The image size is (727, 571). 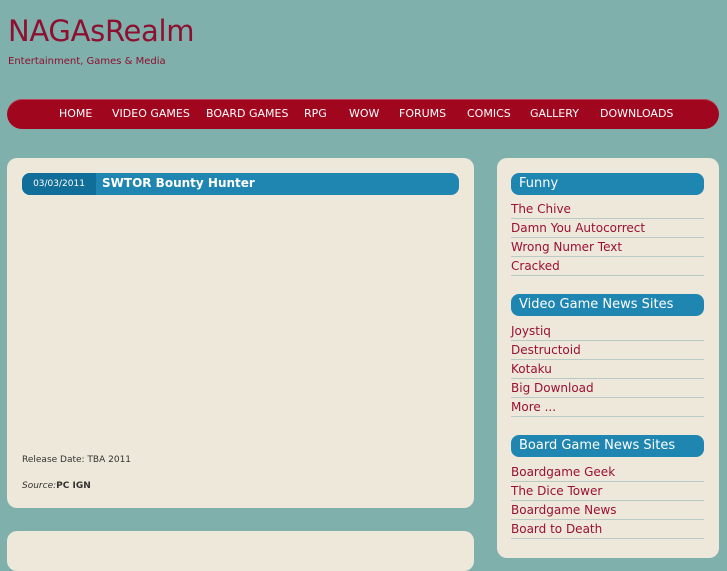 What do you see at coordinates (101, 31) in the screenshot?
I see `site-title: NAGAsRealm` at bounding box center [101, 31].